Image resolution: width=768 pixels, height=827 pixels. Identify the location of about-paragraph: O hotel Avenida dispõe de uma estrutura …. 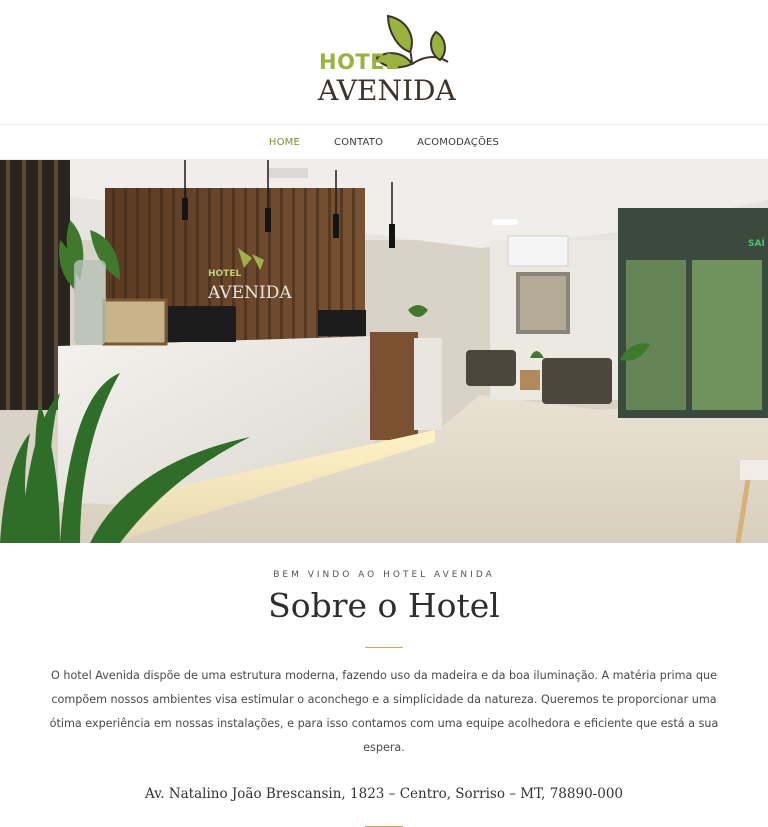
(384, 711).